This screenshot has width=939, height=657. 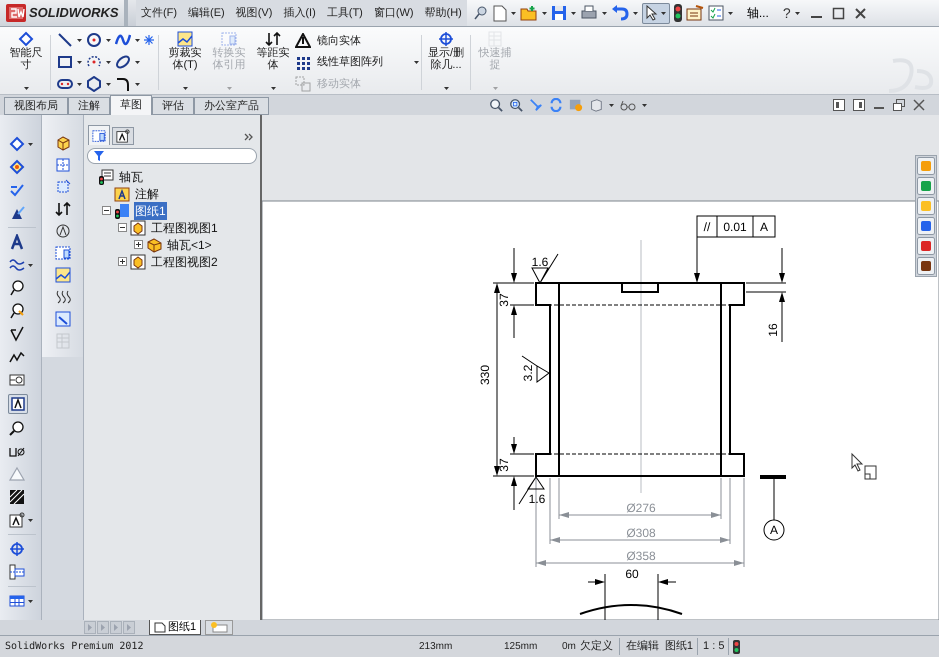 What do you see at coordinates (17, 190) in the screenshot?
I see `spell-check-icon` at bounding box center [17, 190].